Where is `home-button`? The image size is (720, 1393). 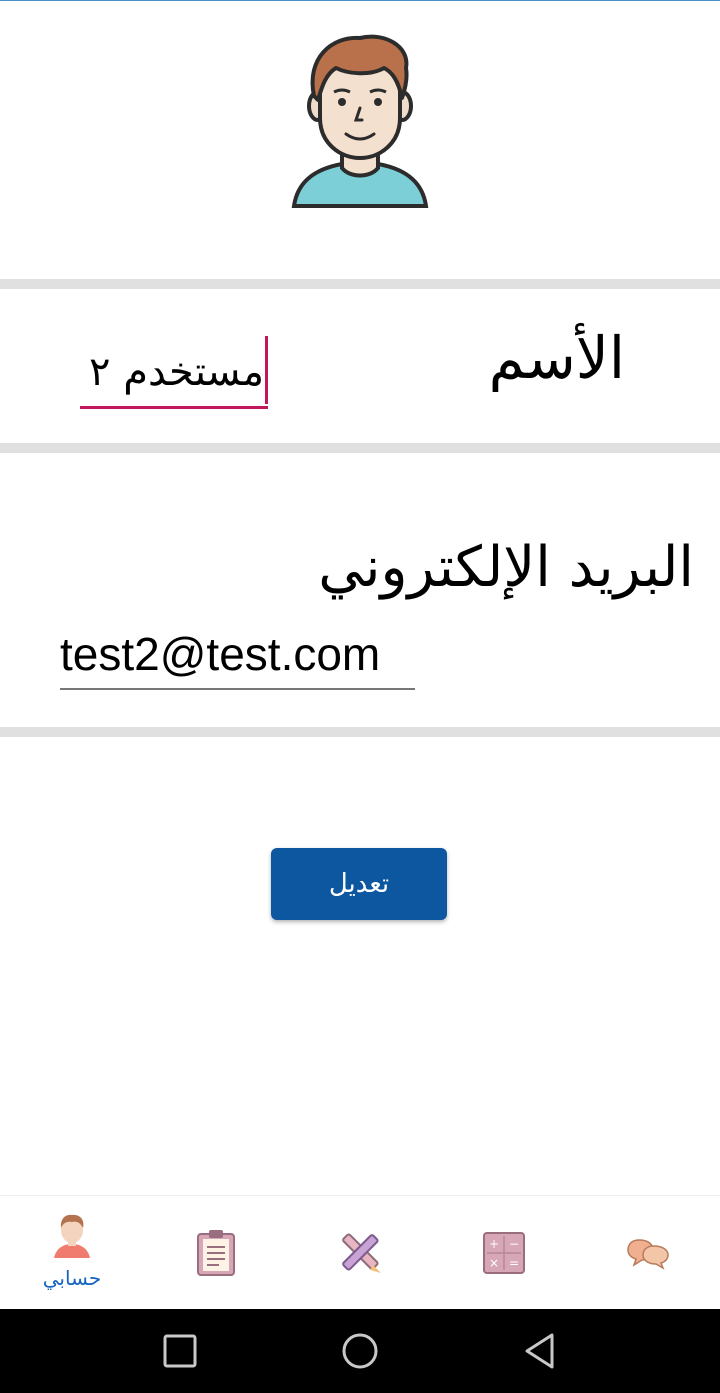
home-button is located at coordinates (360, 1351).